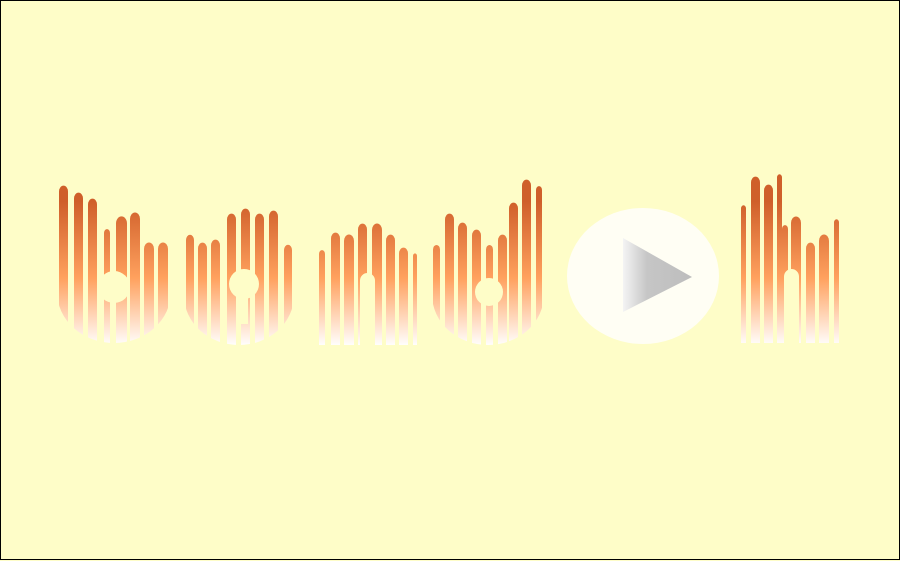 The width and height of the screenshot is (900, 561). What do you see at coordinates (487, 262) in the screenshot?
I see `letter-d` at bounding box center [487, 262].